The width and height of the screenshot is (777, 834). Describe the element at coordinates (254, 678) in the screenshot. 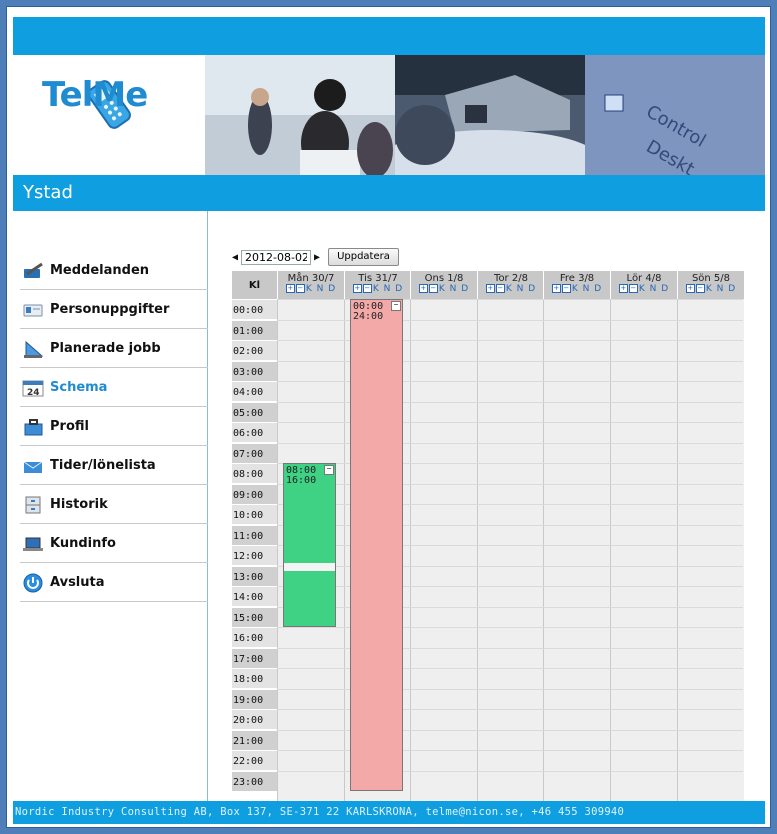

I see `hour-label: 18:00` at that location.